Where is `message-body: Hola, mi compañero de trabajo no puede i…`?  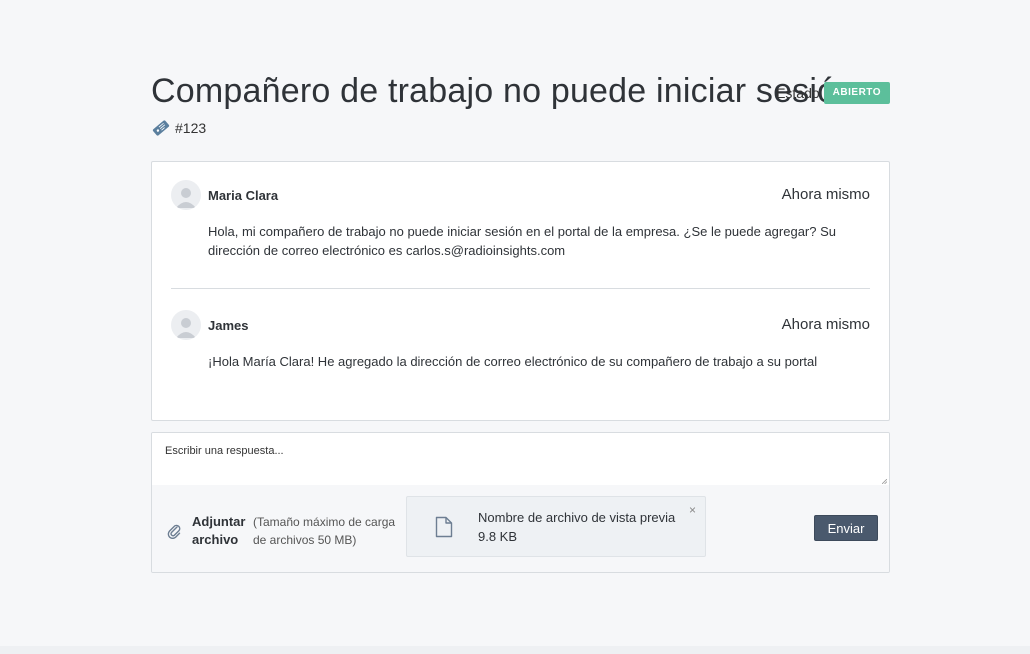 message-body: Hola, mi compañero de trabajo no puede i… is located at coordinates (522, 241).